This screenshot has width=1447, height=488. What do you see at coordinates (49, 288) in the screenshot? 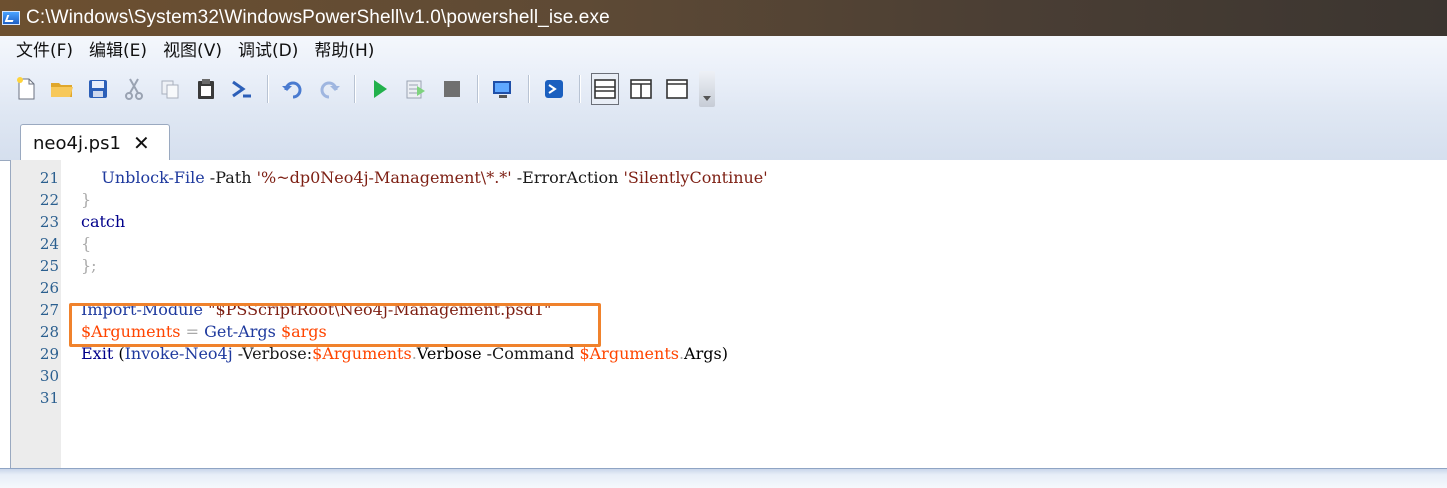
I see `line-number: 26` at bounding box center [49, 288].